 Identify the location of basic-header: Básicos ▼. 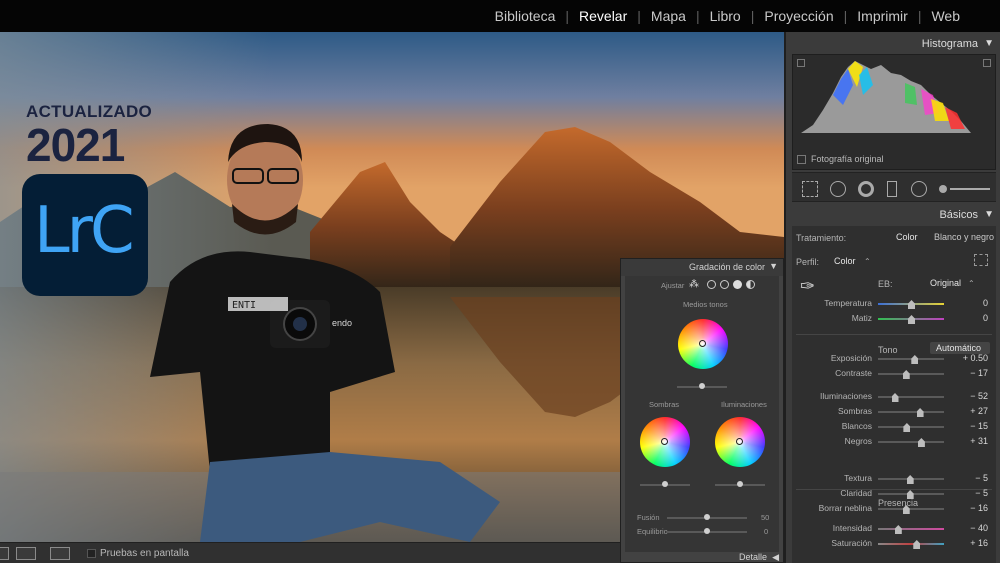
(893, 215).